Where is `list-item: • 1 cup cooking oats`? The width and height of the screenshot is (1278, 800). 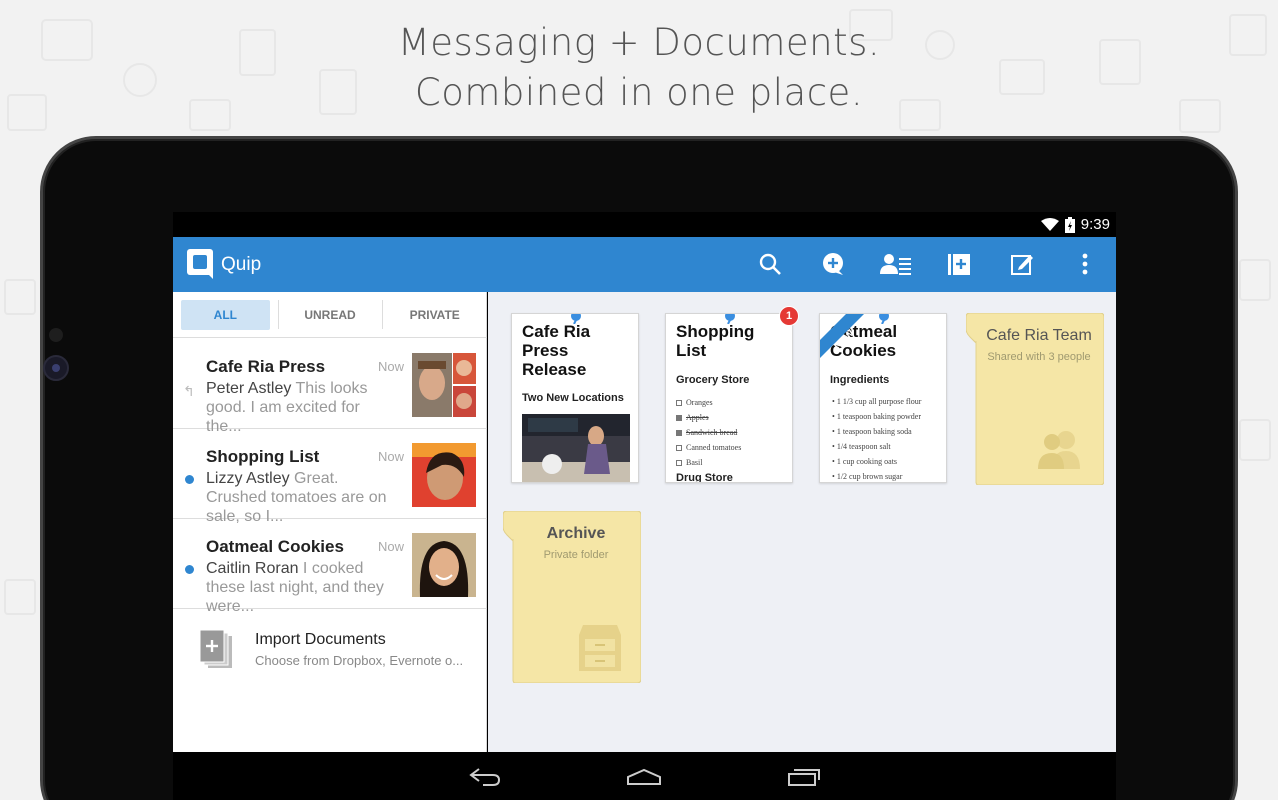 list-item: • 1 cup cooking oats is located at coordinates (865, 461).